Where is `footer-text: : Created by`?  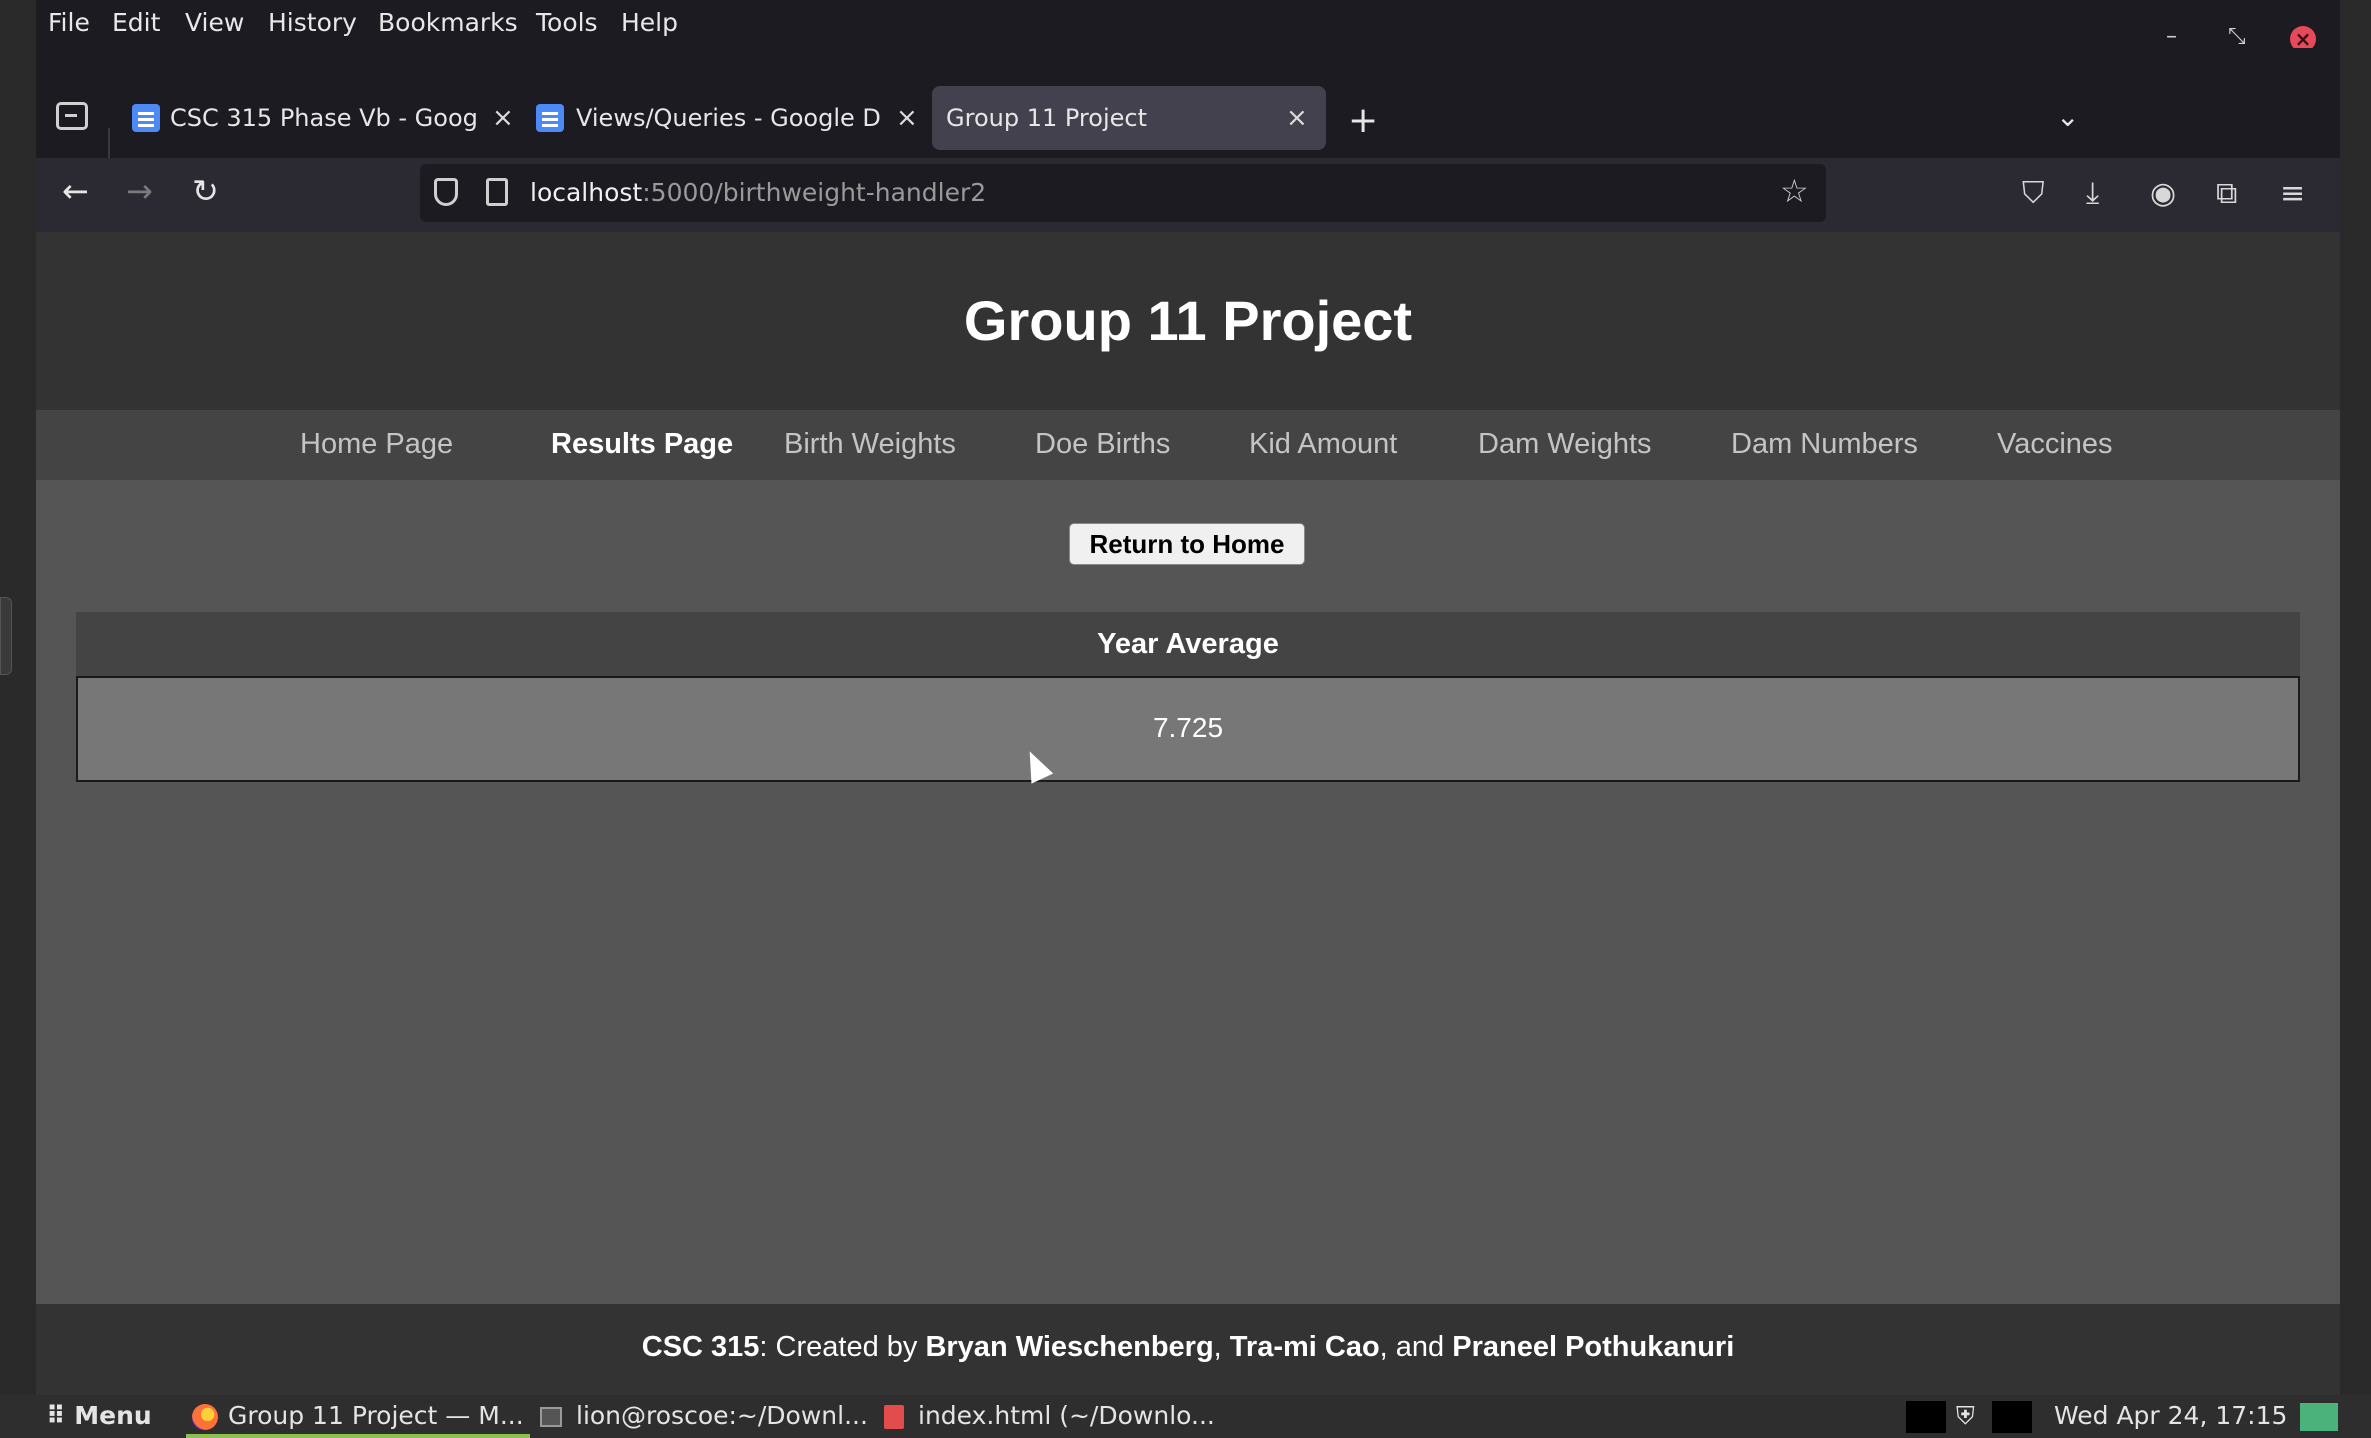
footer-text: : Created by is located at coordinates (842, 1347).